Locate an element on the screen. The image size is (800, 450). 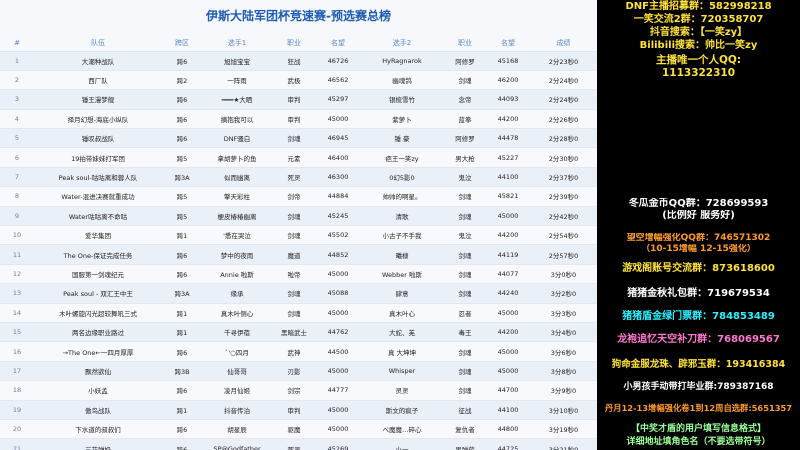
cell-server: 跨1 is located at coordinates (182, 410).